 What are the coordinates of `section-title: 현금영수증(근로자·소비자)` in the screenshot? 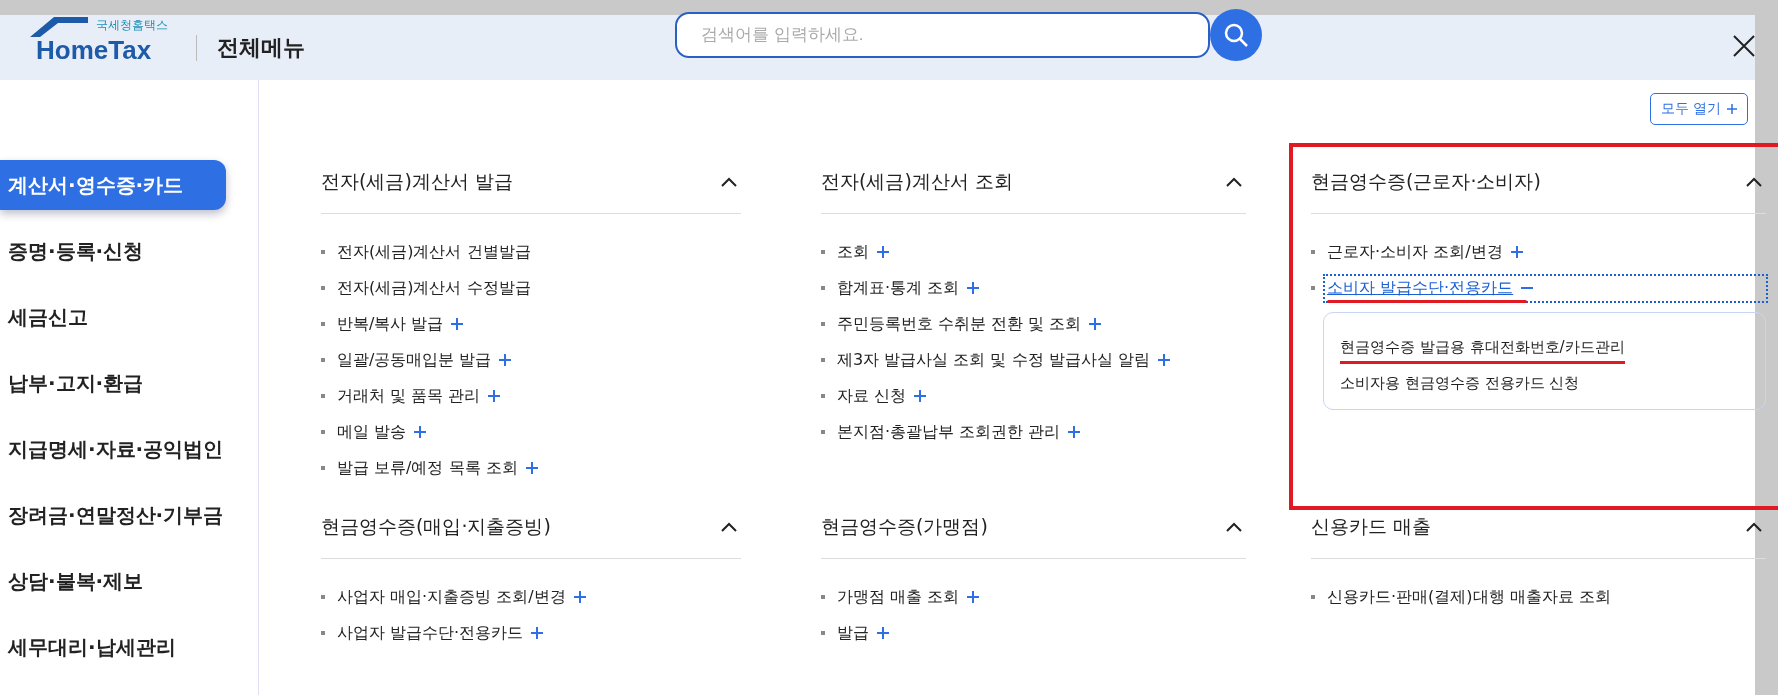 It's located at (1426, 181).